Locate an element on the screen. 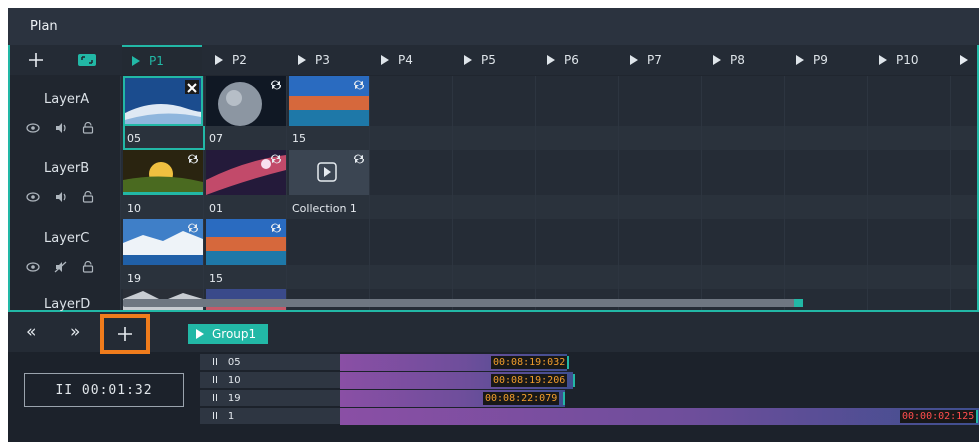 This screenshot has height=442, width=979. collection-thumbnail is located at coordinates (329, 172).